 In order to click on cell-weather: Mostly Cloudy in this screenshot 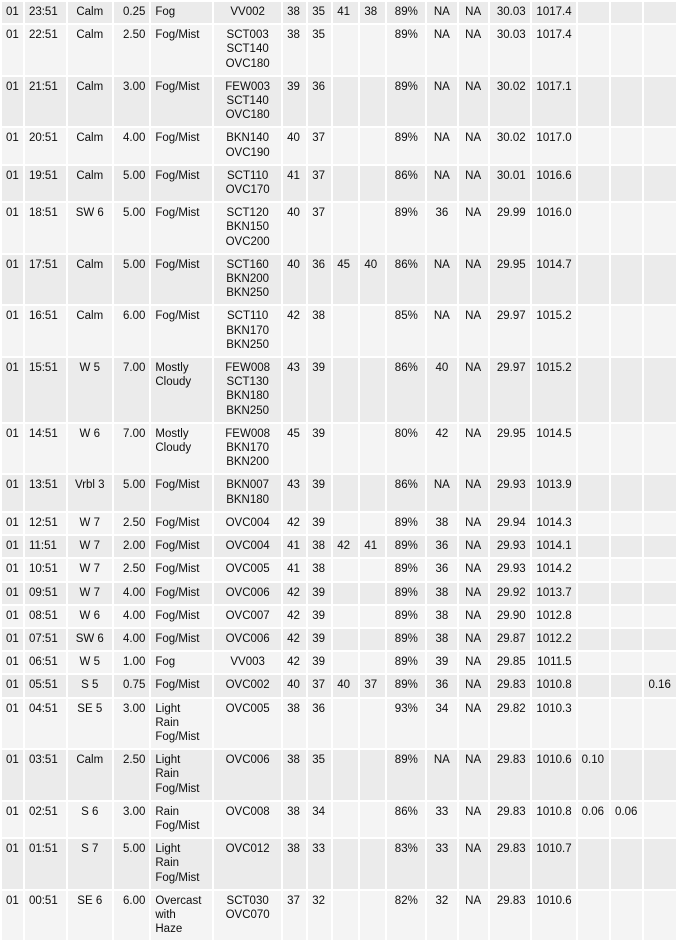, I will do `click(182, 448)`.